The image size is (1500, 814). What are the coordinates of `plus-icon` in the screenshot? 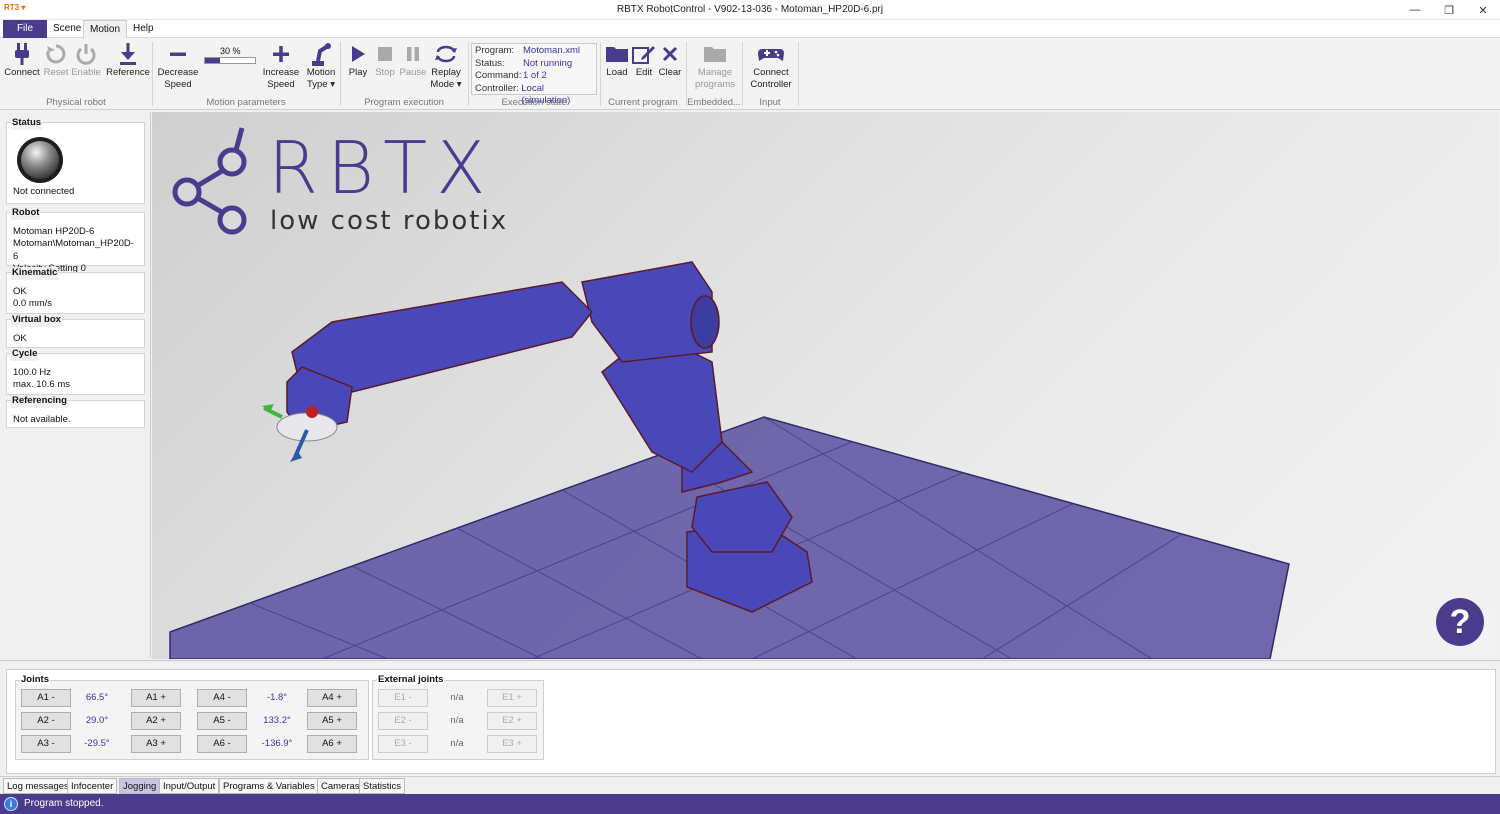 It's located at (281, 54).